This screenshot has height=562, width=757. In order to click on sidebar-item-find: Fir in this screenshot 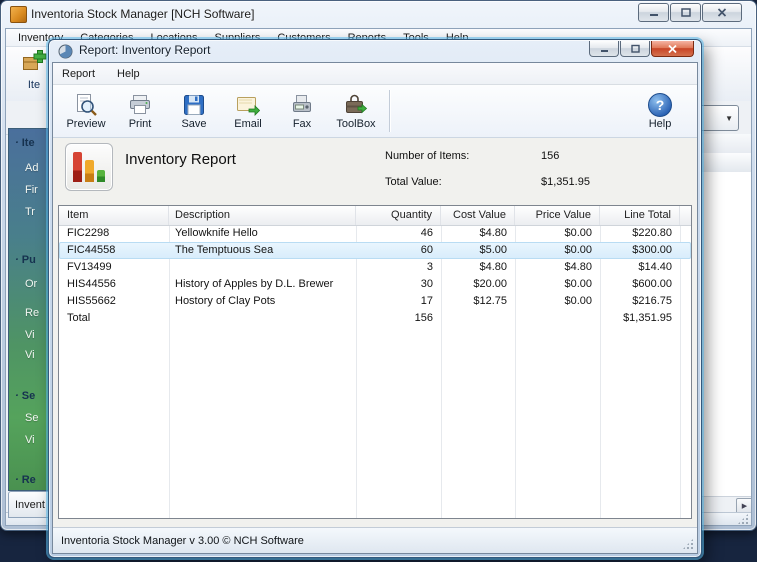, I will do `click(31, 190)`.